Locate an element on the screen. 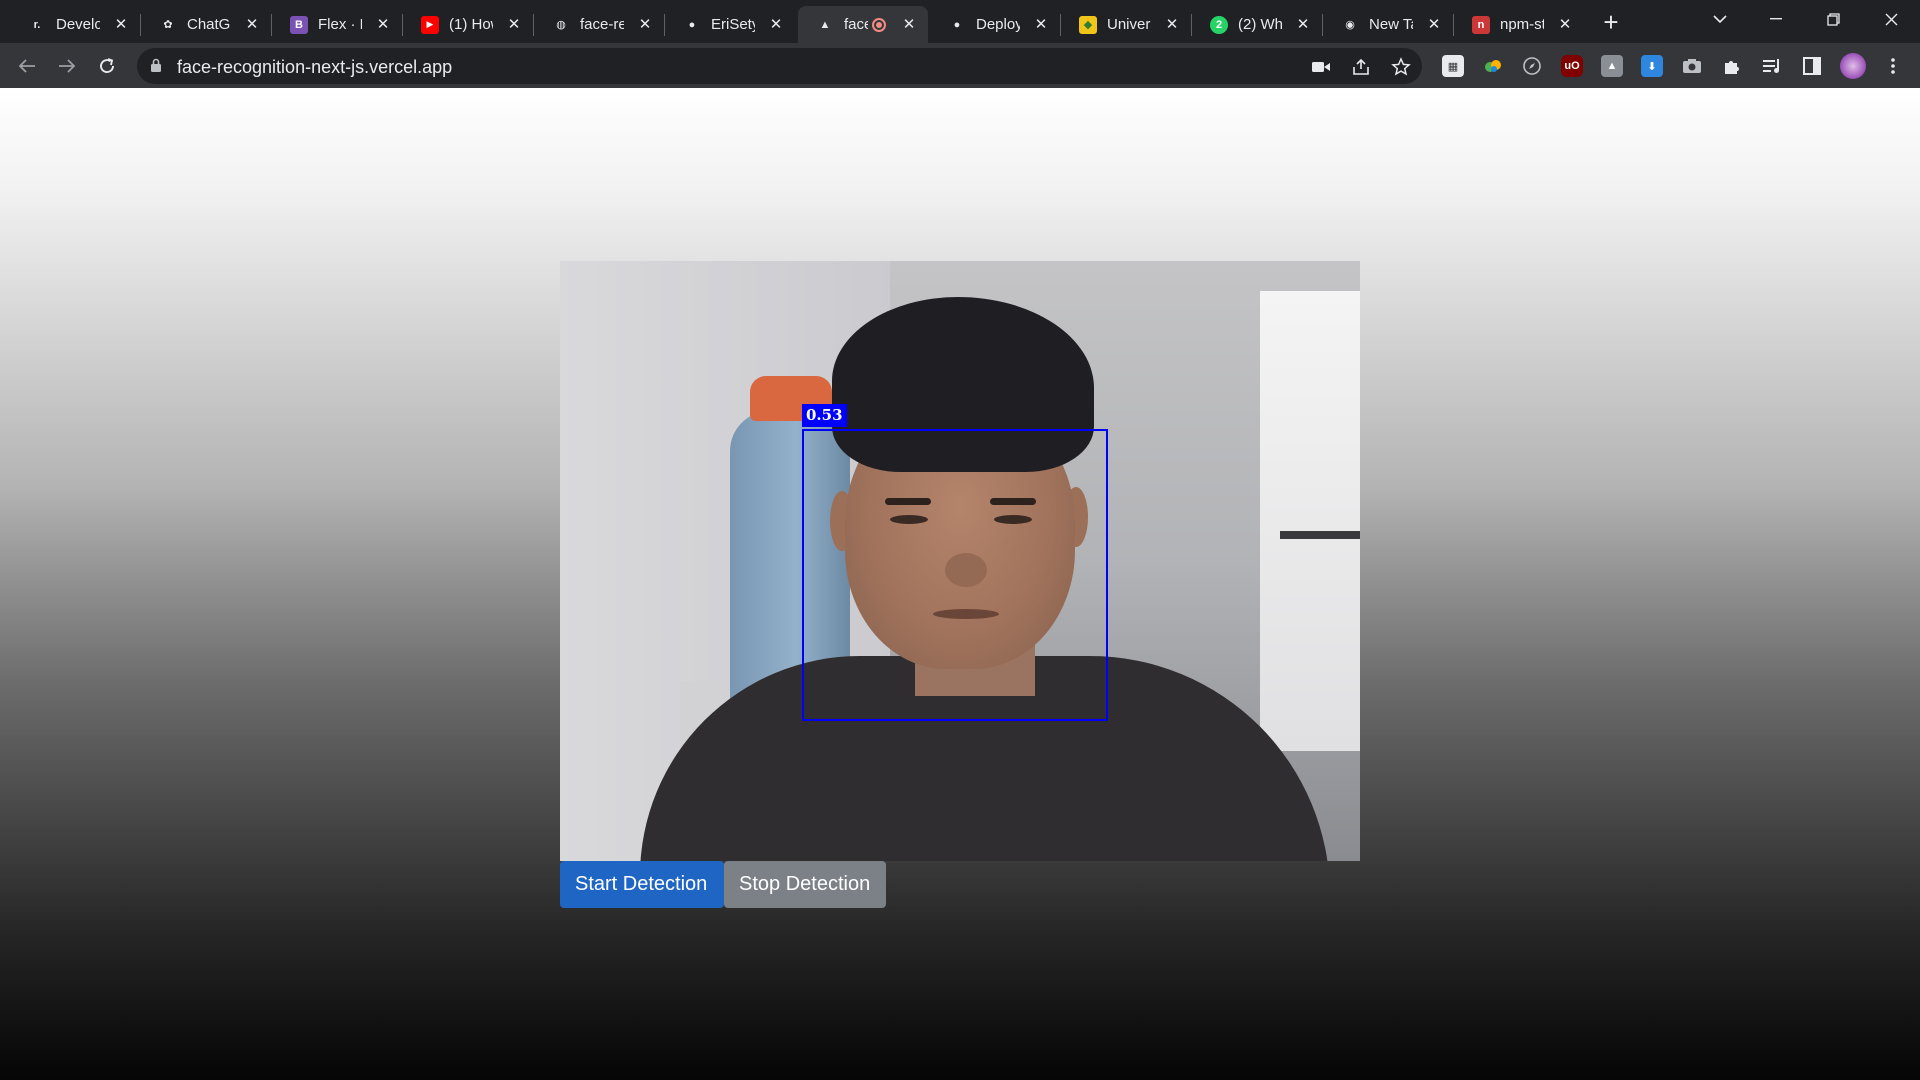 This screenshot has height=1080, width=1920. detection-confidence-label: 0.53 is located at coordinates (824, 415).